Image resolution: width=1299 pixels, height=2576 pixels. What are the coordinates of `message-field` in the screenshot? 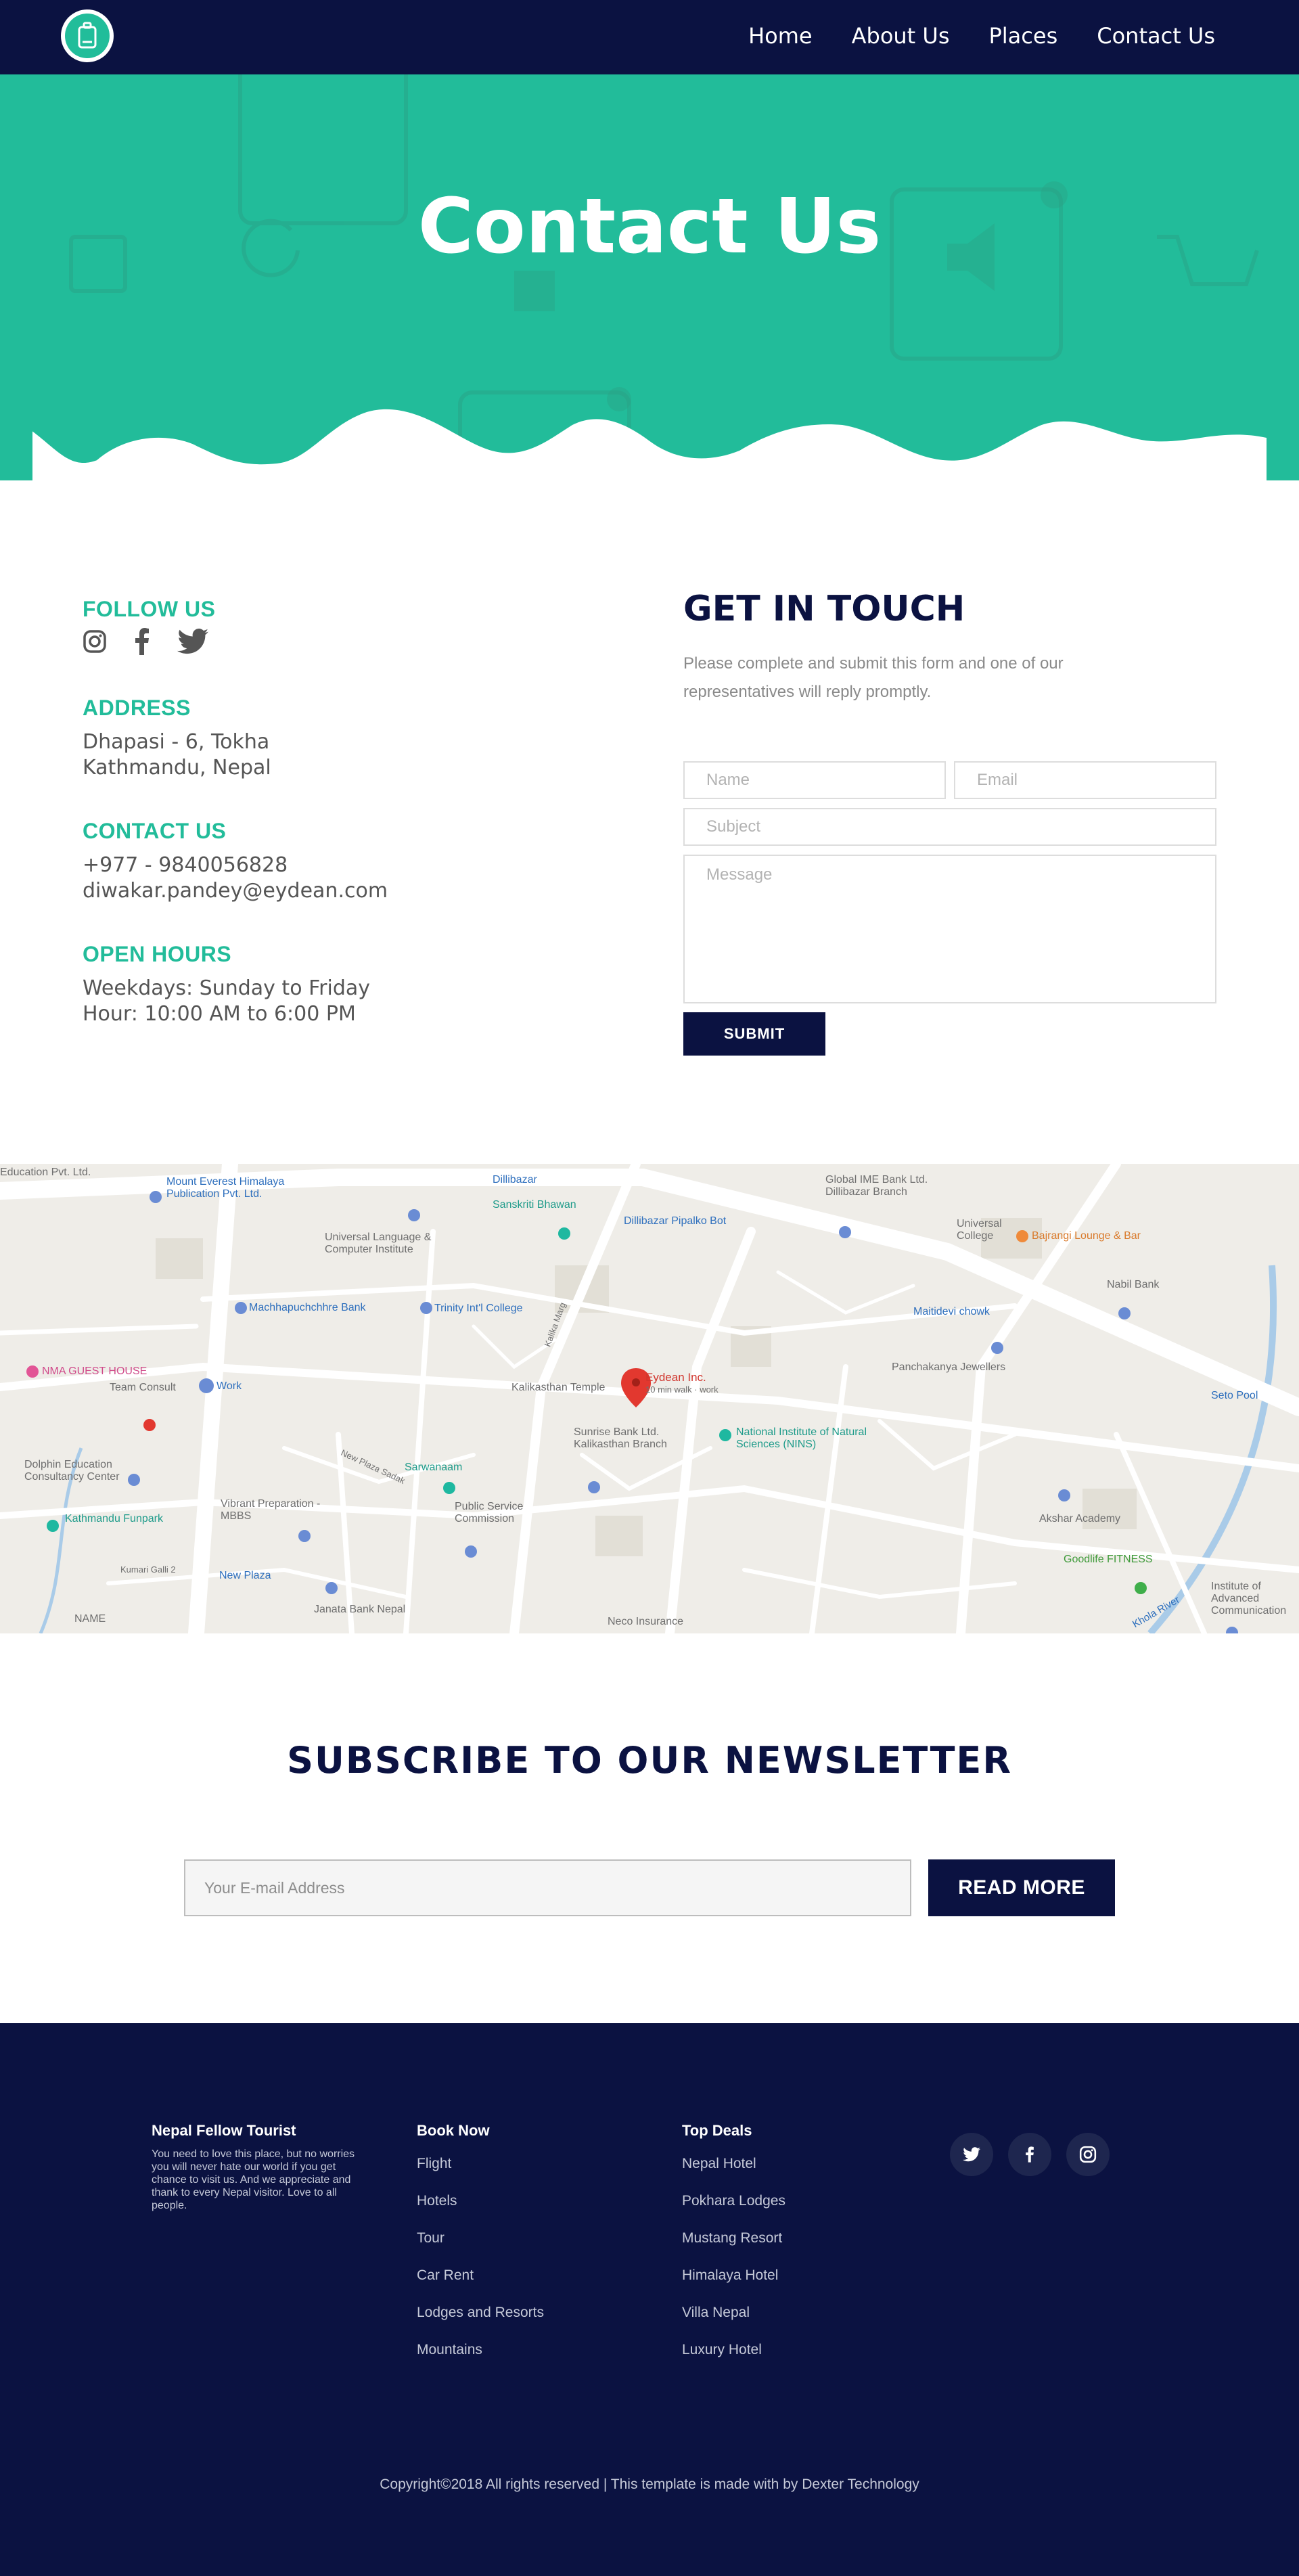 It's located at (949, 929).